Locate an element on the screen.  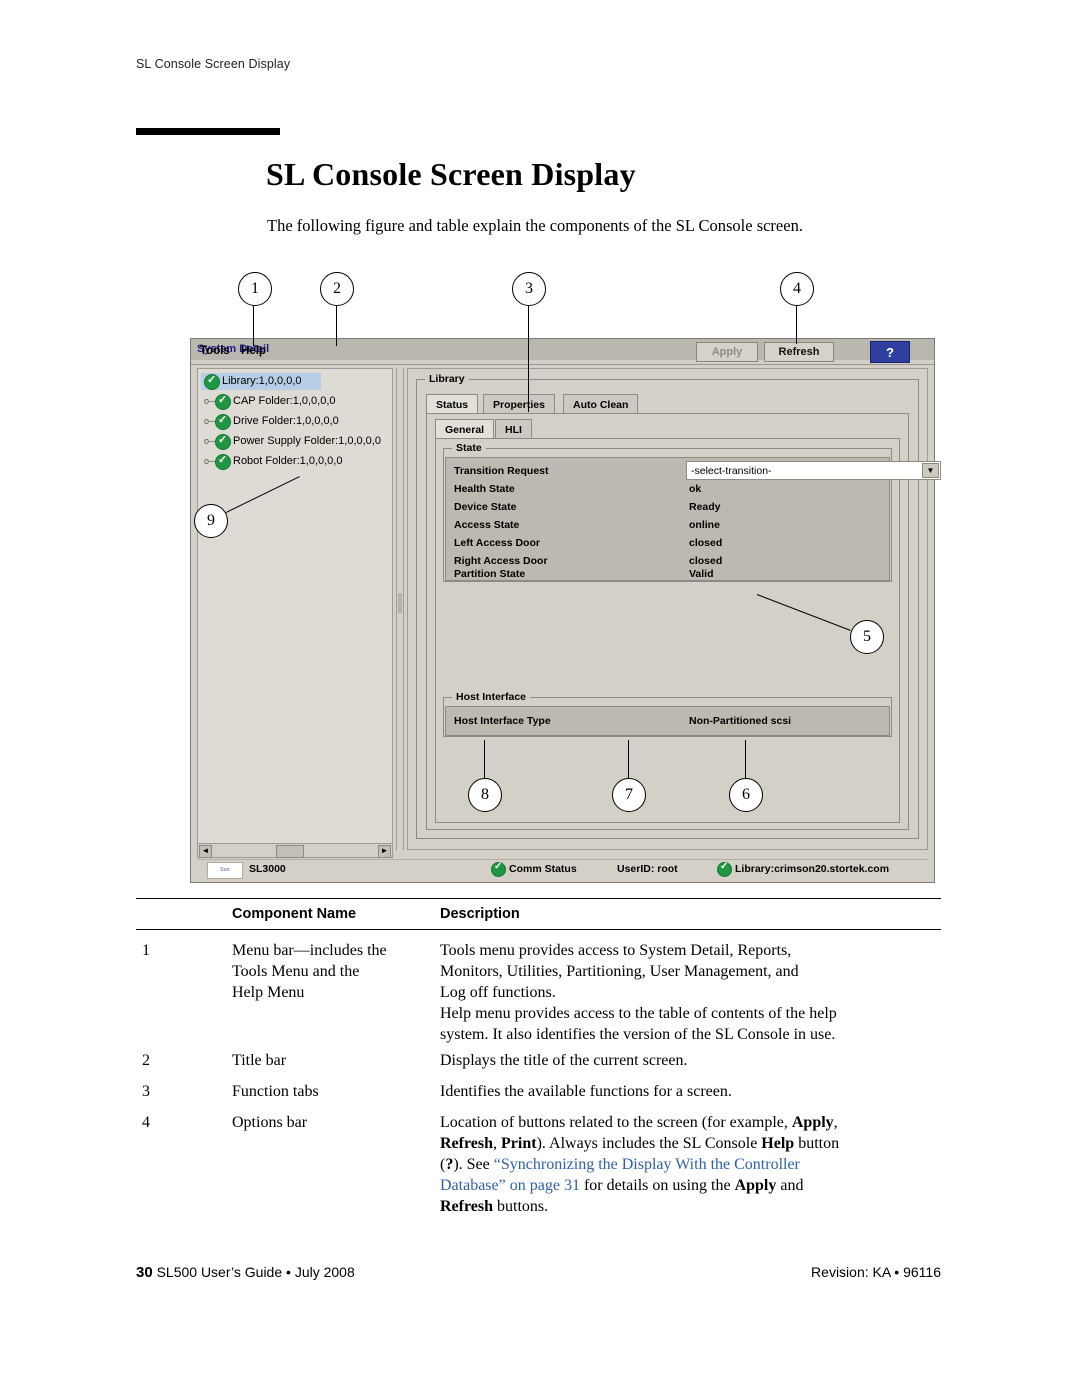
label-access-state: Access State is located at coordinates (487, 525).